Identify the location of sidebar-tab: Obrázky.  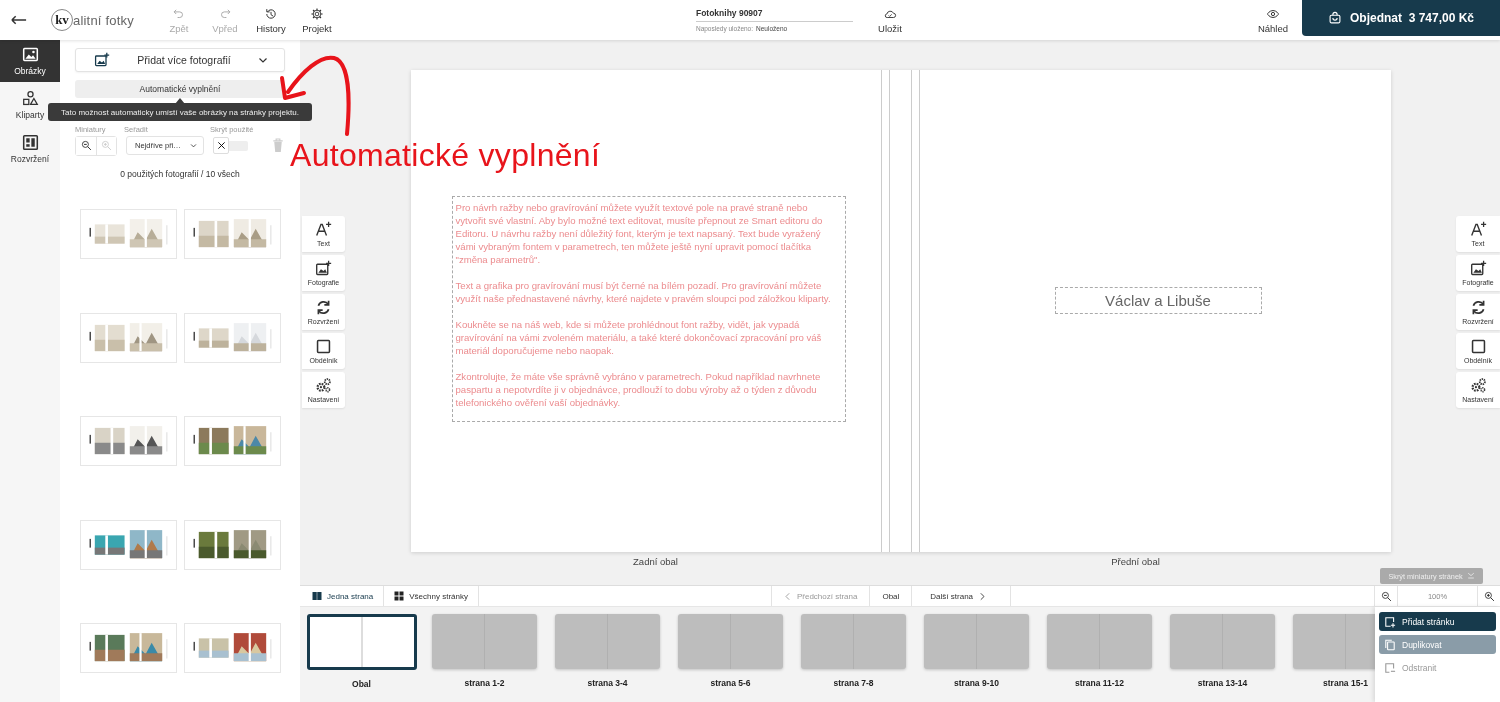
(30, 61).